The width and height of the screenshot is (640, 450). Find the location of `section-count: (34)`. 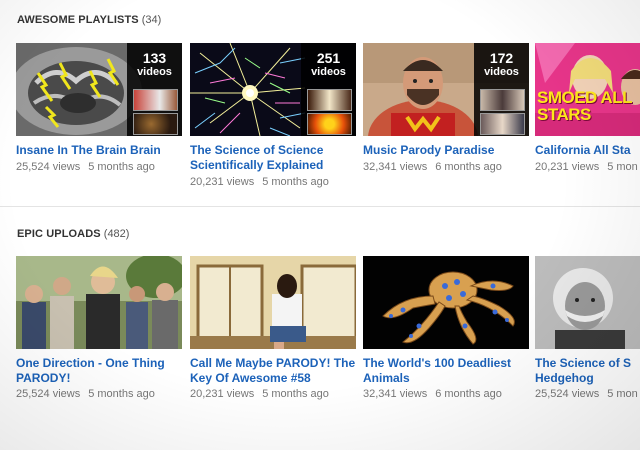

section-count: (34) is located at coordinates (151, 20).